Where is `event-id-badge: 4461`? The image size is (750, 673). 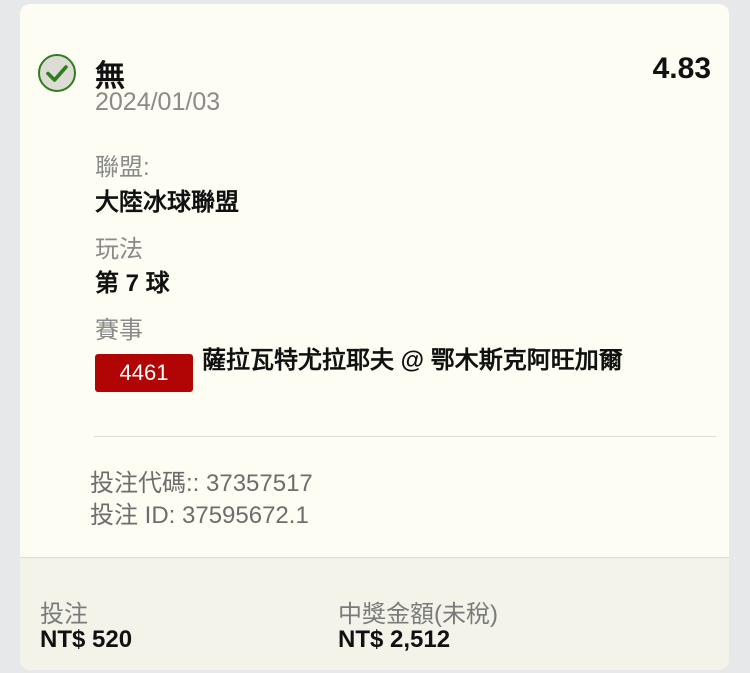
event-id-badge: 4461 is located at coordinates (144, 373).